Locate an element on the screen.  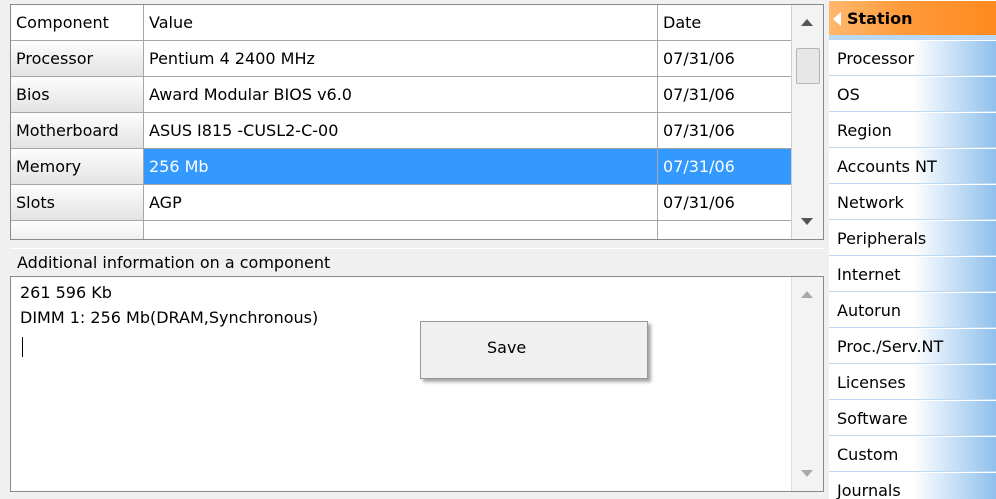
row-value is located at coordinates (401, 230).